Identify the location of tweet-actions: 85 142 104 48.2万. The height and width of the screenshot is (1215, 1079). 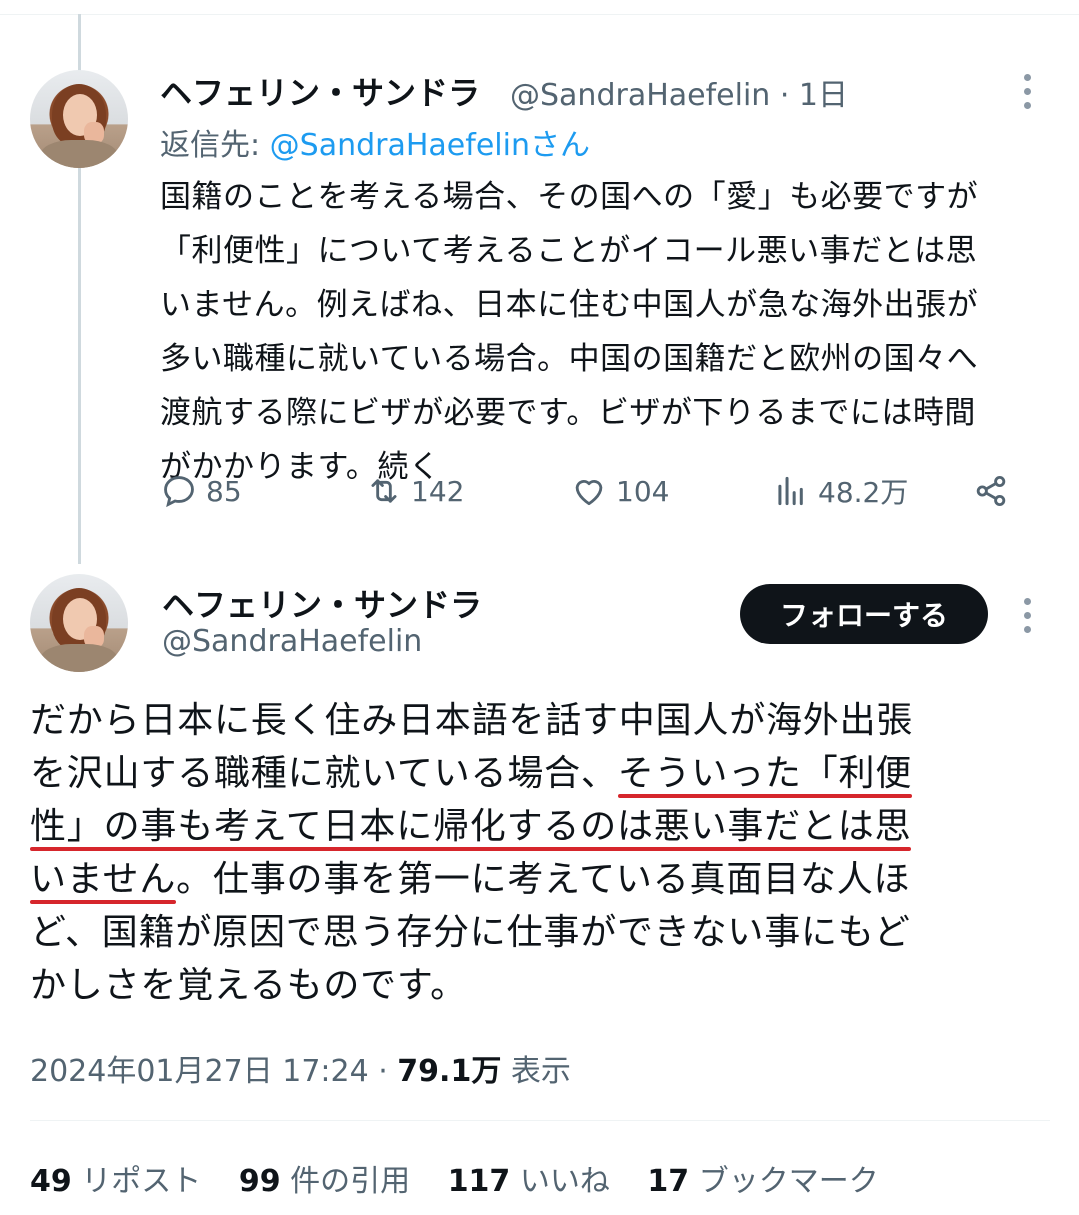
(590, 491).